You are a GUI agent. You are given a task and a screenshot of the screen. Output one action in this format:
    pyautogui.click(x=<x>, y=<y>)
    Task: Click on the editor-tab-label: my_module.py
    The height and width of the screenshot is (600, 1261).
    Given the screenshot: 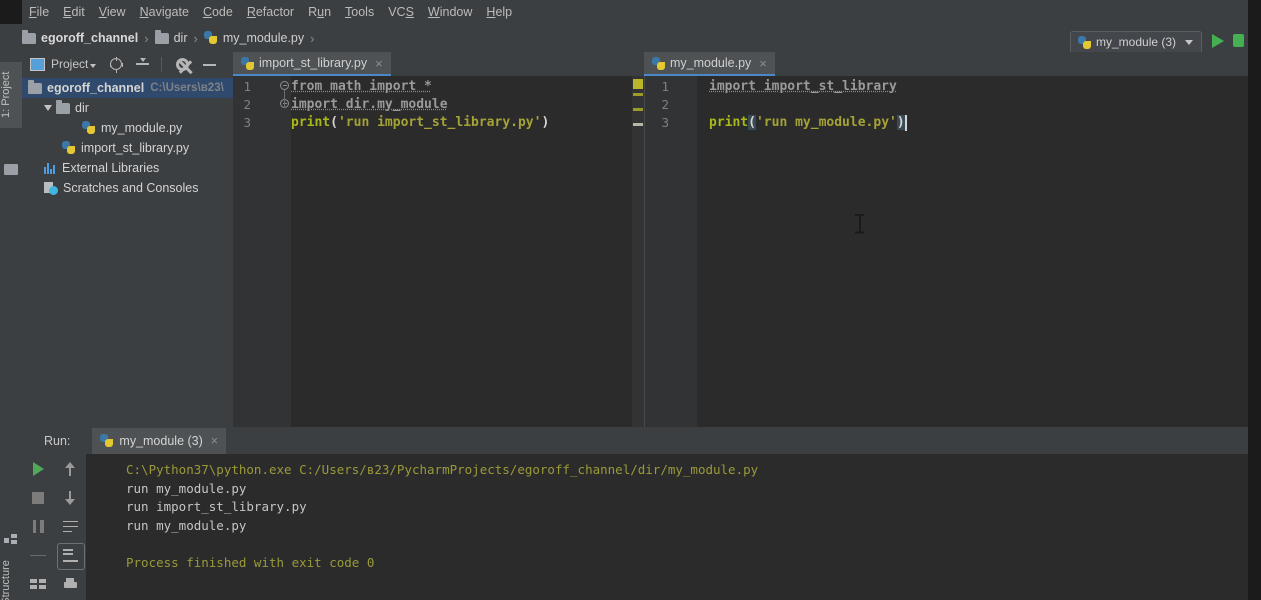 What is the action you would take?
    pyautogui.click(x=711, y=63)
    